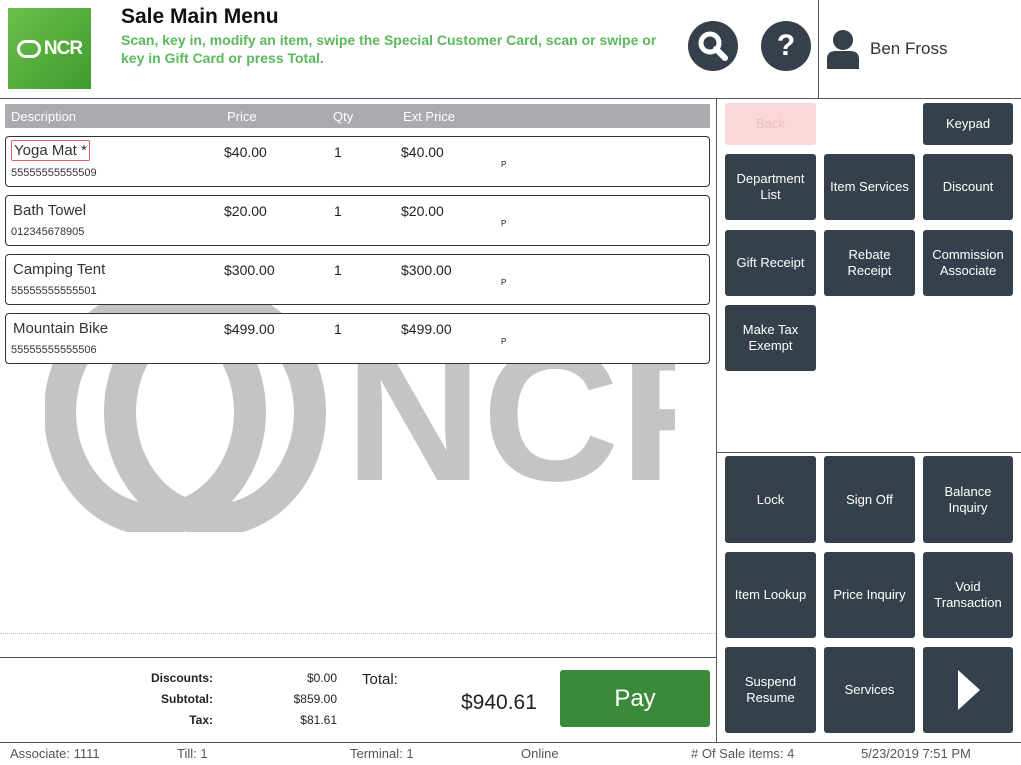 The height and width of the screenshot is (765, 1021). What do you see at coordinates (187, 699) in the screenshot?
I see `subtotal-label: Subtotal:` at bounding box center [187, 699].